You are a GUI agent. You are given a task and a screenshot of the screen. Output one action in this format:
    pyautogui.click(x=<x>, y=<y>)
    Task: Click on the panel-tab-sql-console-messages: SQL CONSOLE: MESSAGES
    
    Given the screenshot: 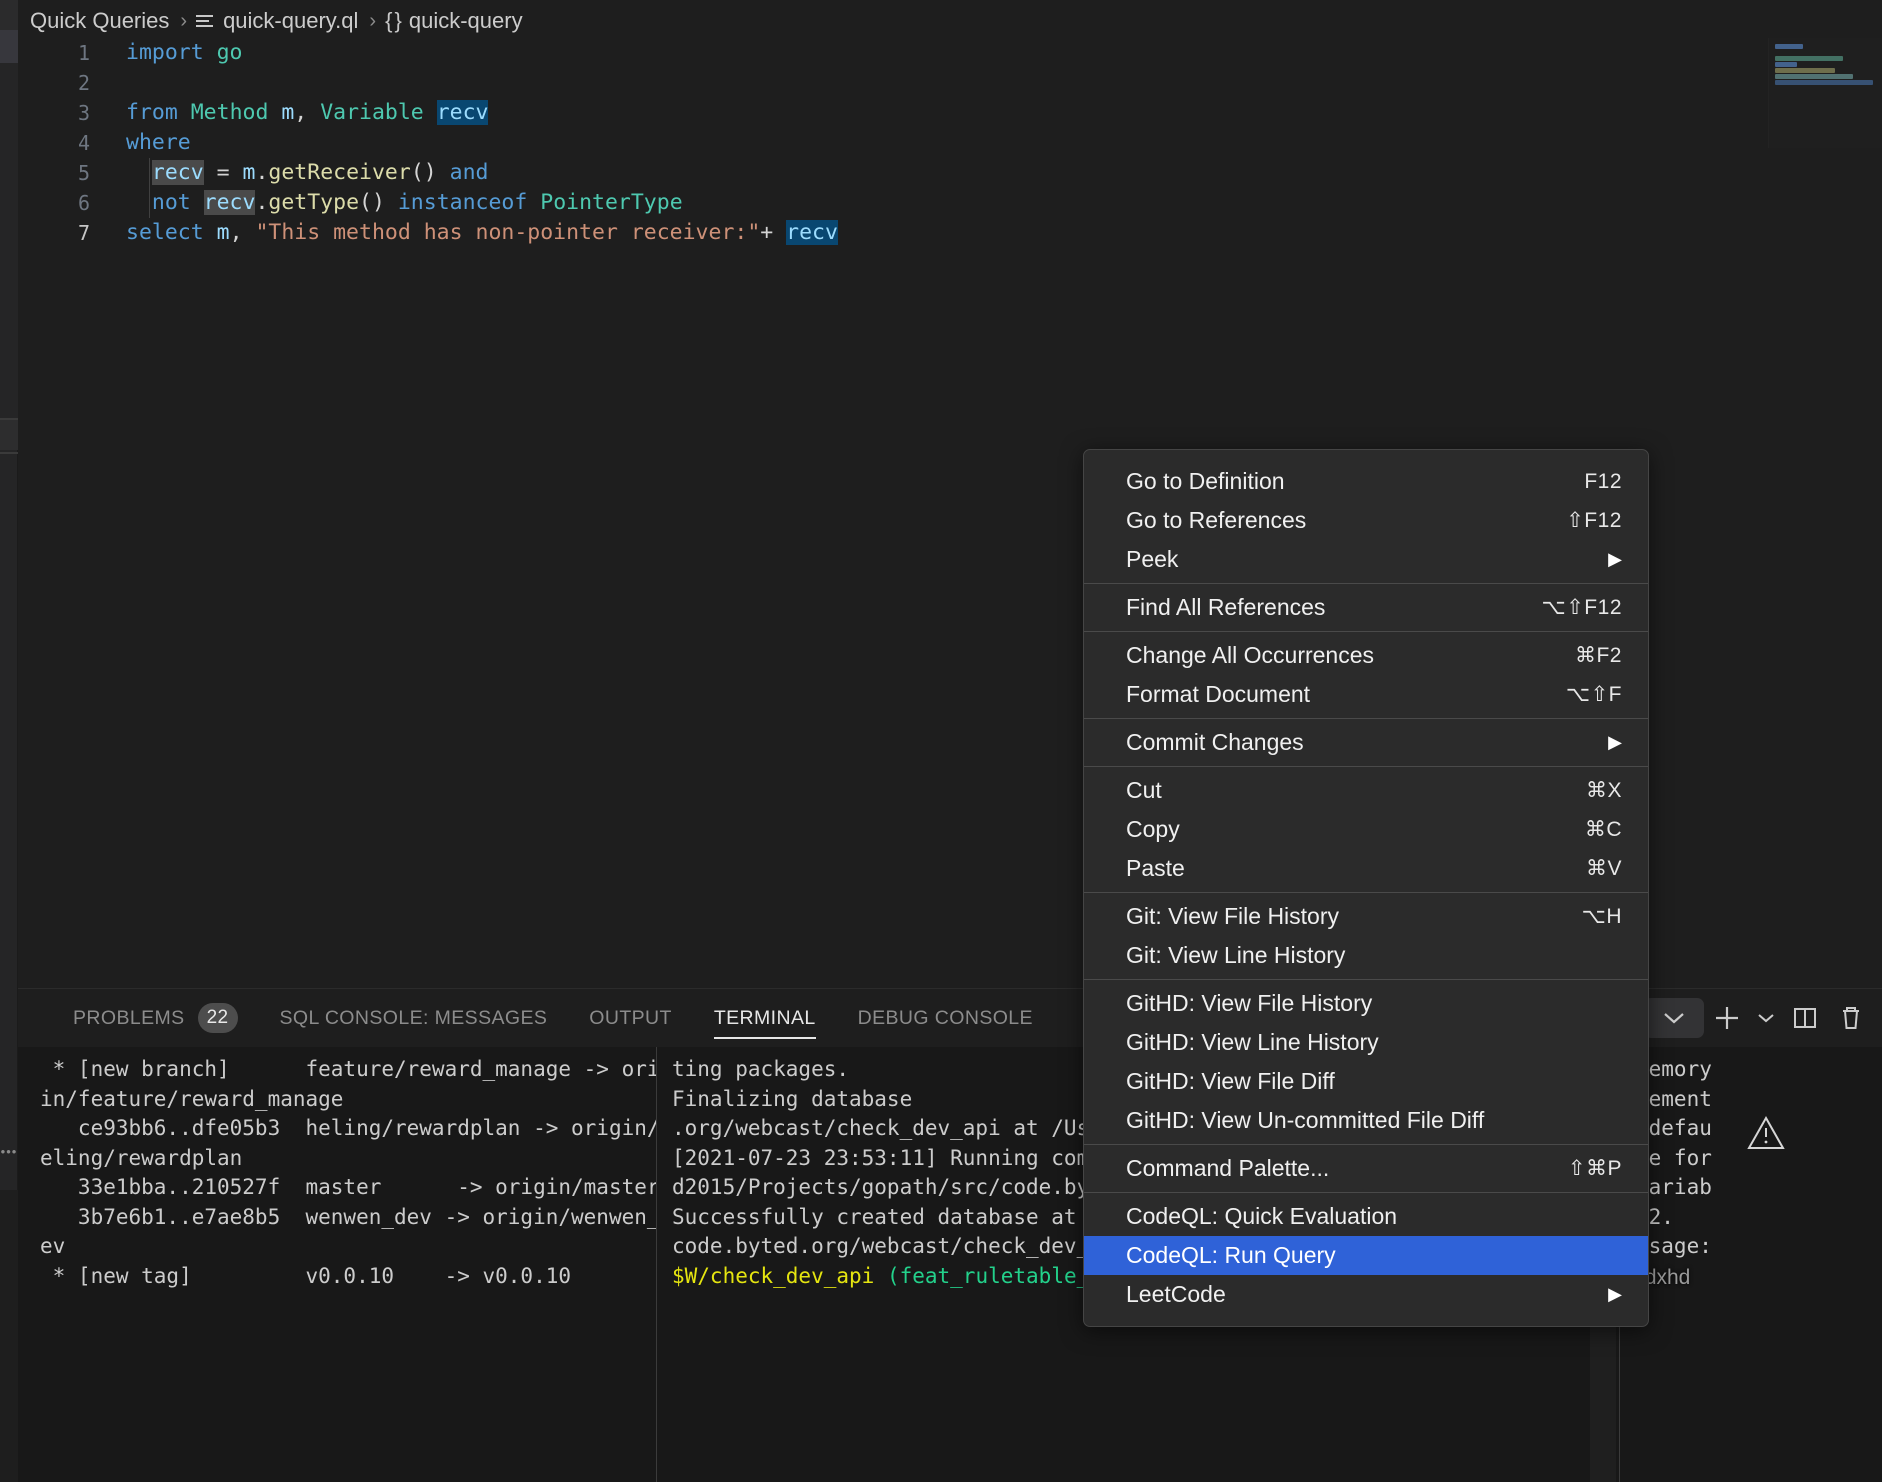 What is the action you would take?
    pyautogui.click(x=414, y=1018)
    